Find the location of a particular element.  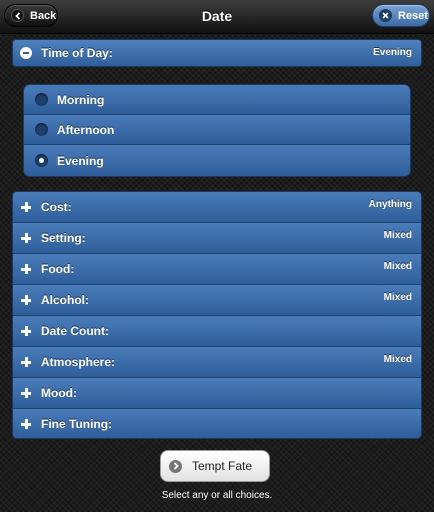

top-bar: Date Back Reset is located at coordinates (217, 17).